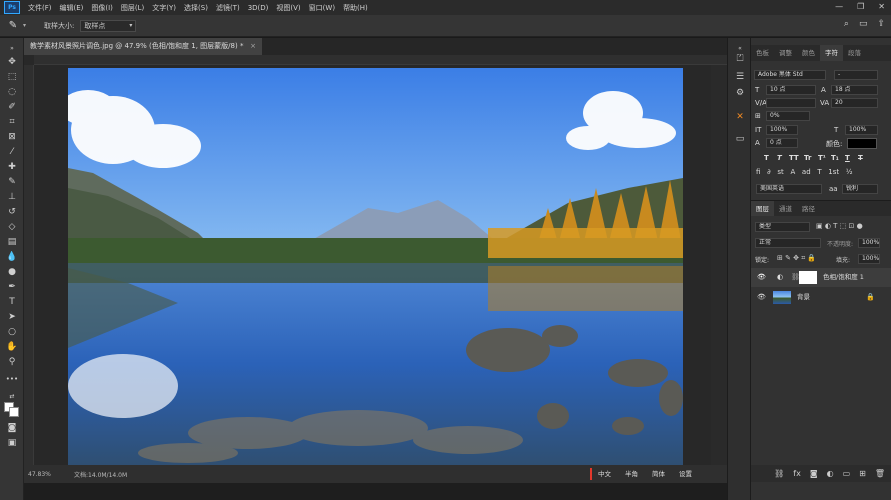 The height and width of the screenshot is (500, 891). What do you see at coordinates (228, 8) in the screenshot?
I see `menu-filter: 滤镜(T)` at bounding box center [228, 8].